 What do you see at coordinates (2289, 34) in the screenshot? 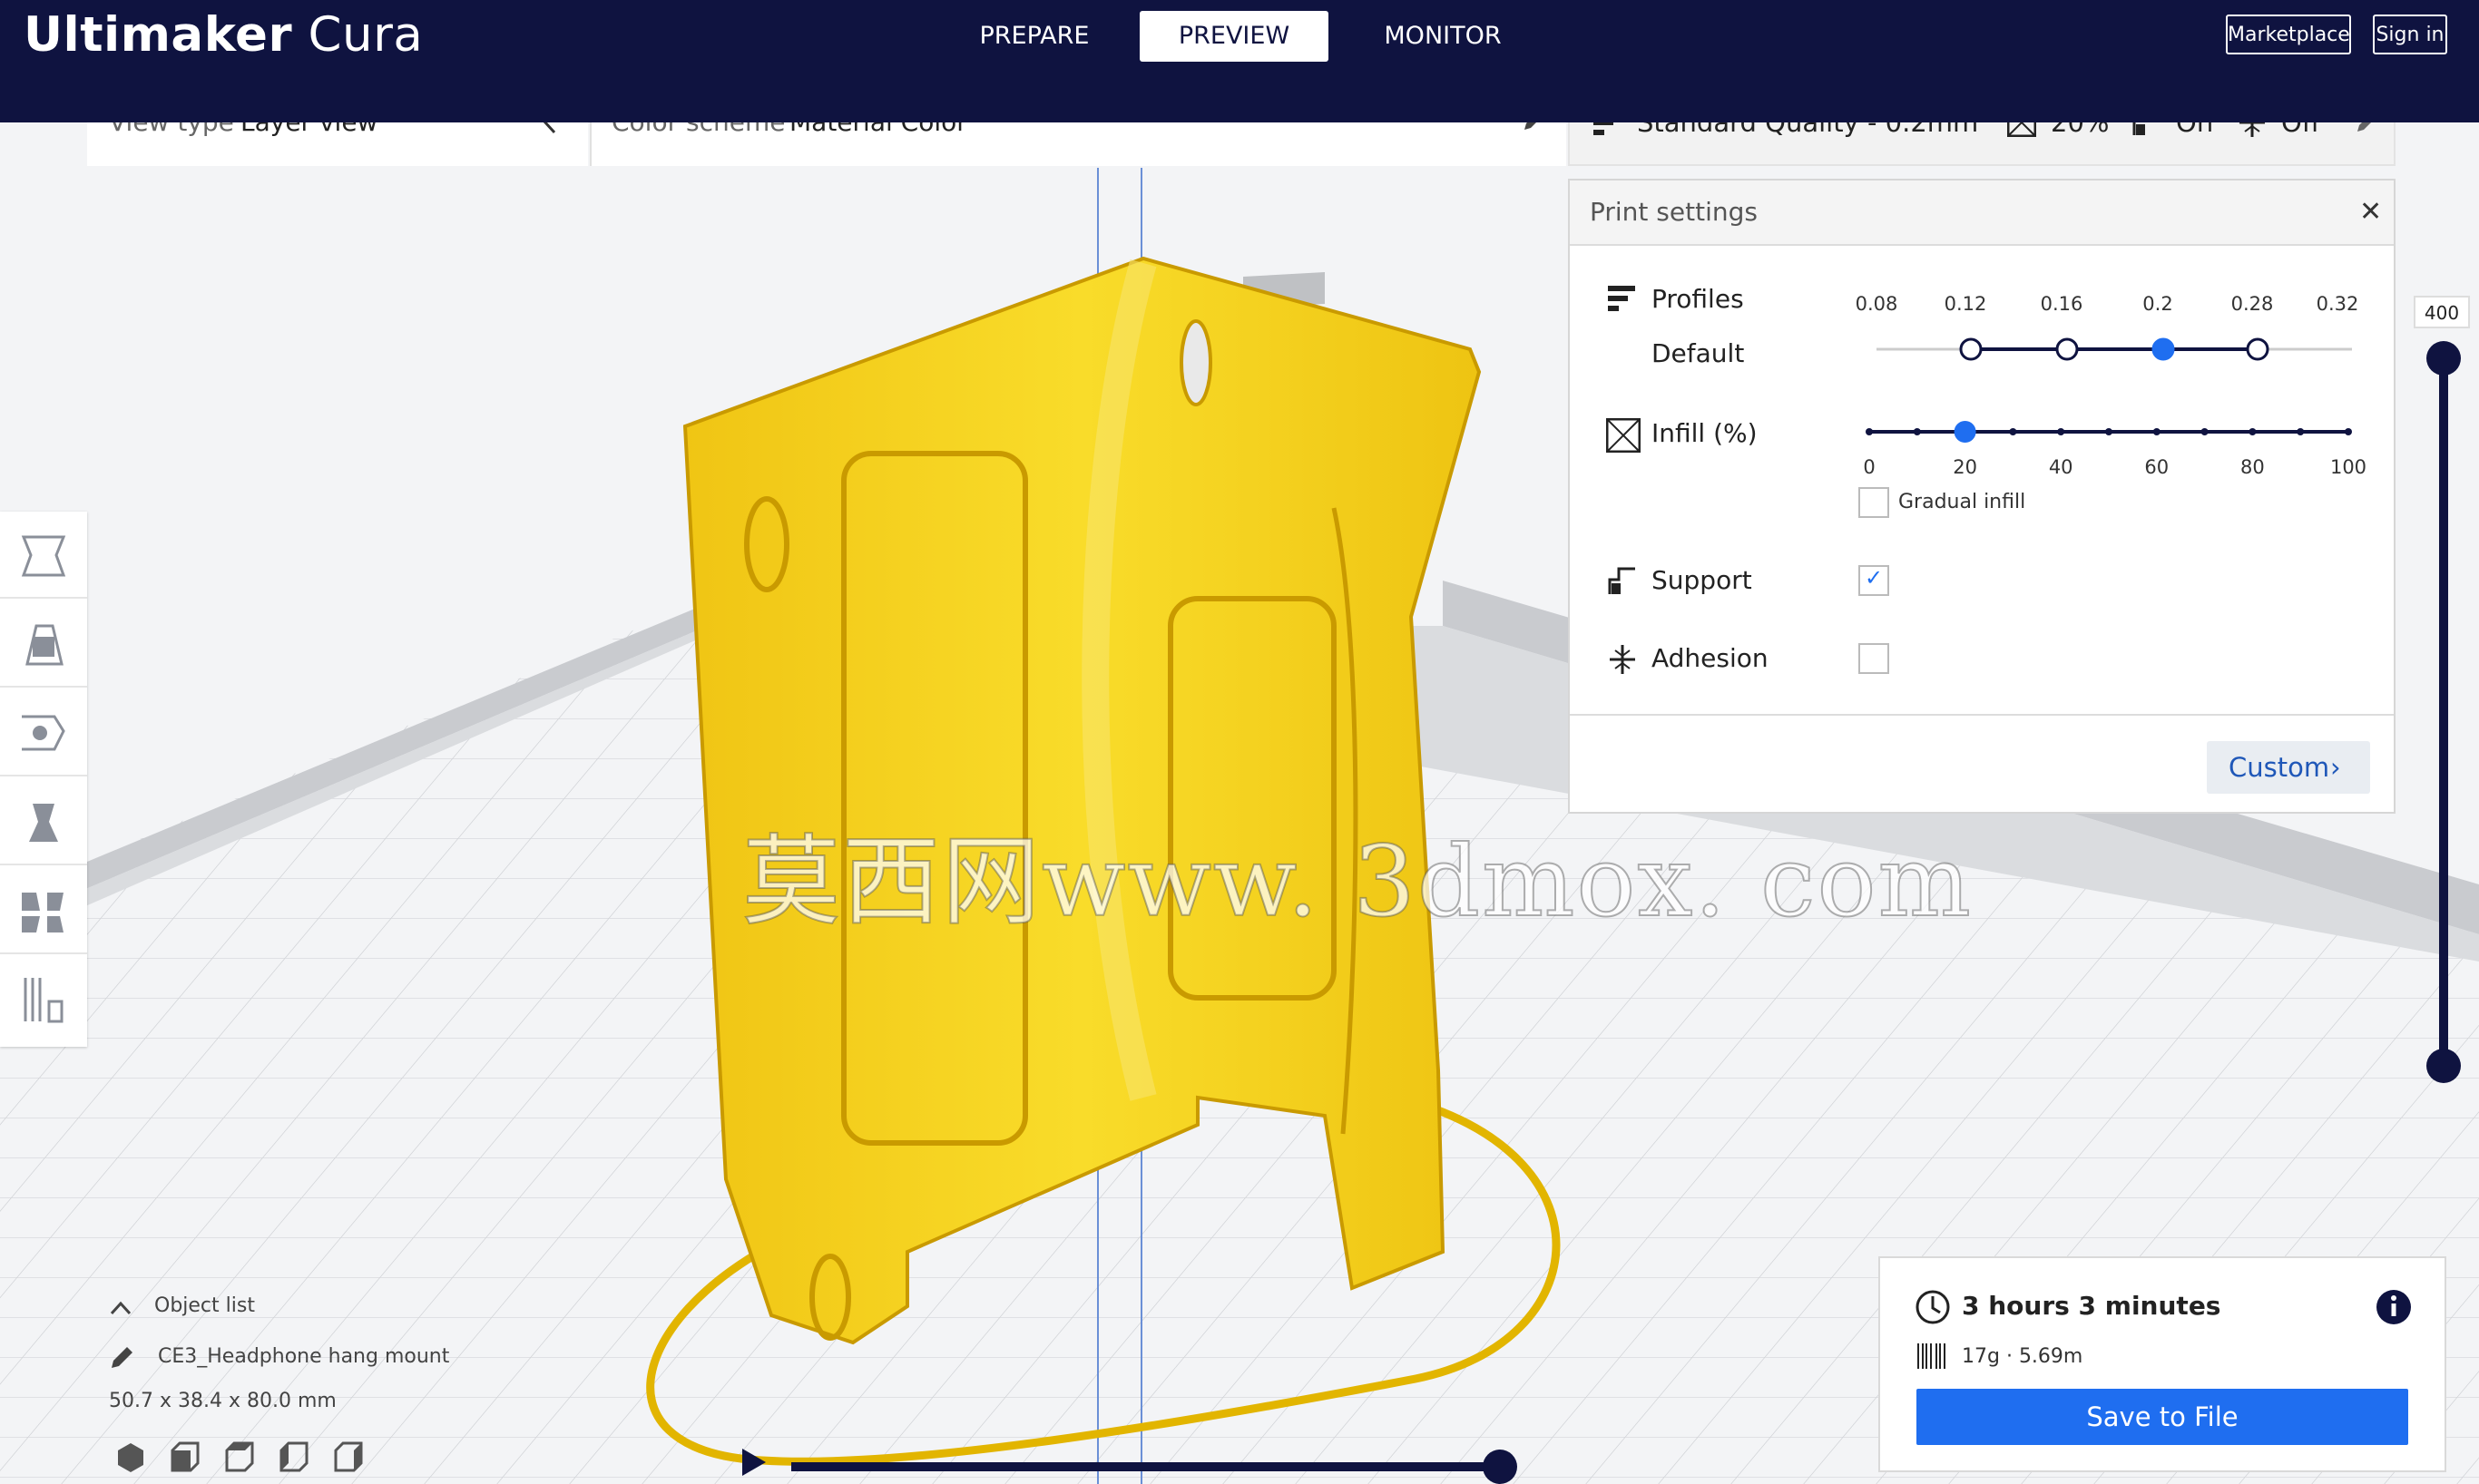
I see `marketplace-button: Marketplace` at bounding box center [2289, 34].